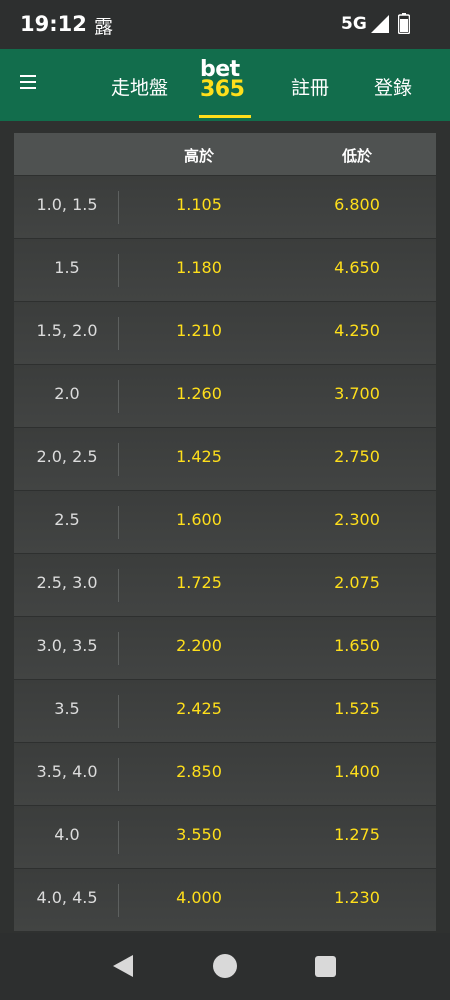  I want to click on goal-line: 4.0, so click(67, 834).